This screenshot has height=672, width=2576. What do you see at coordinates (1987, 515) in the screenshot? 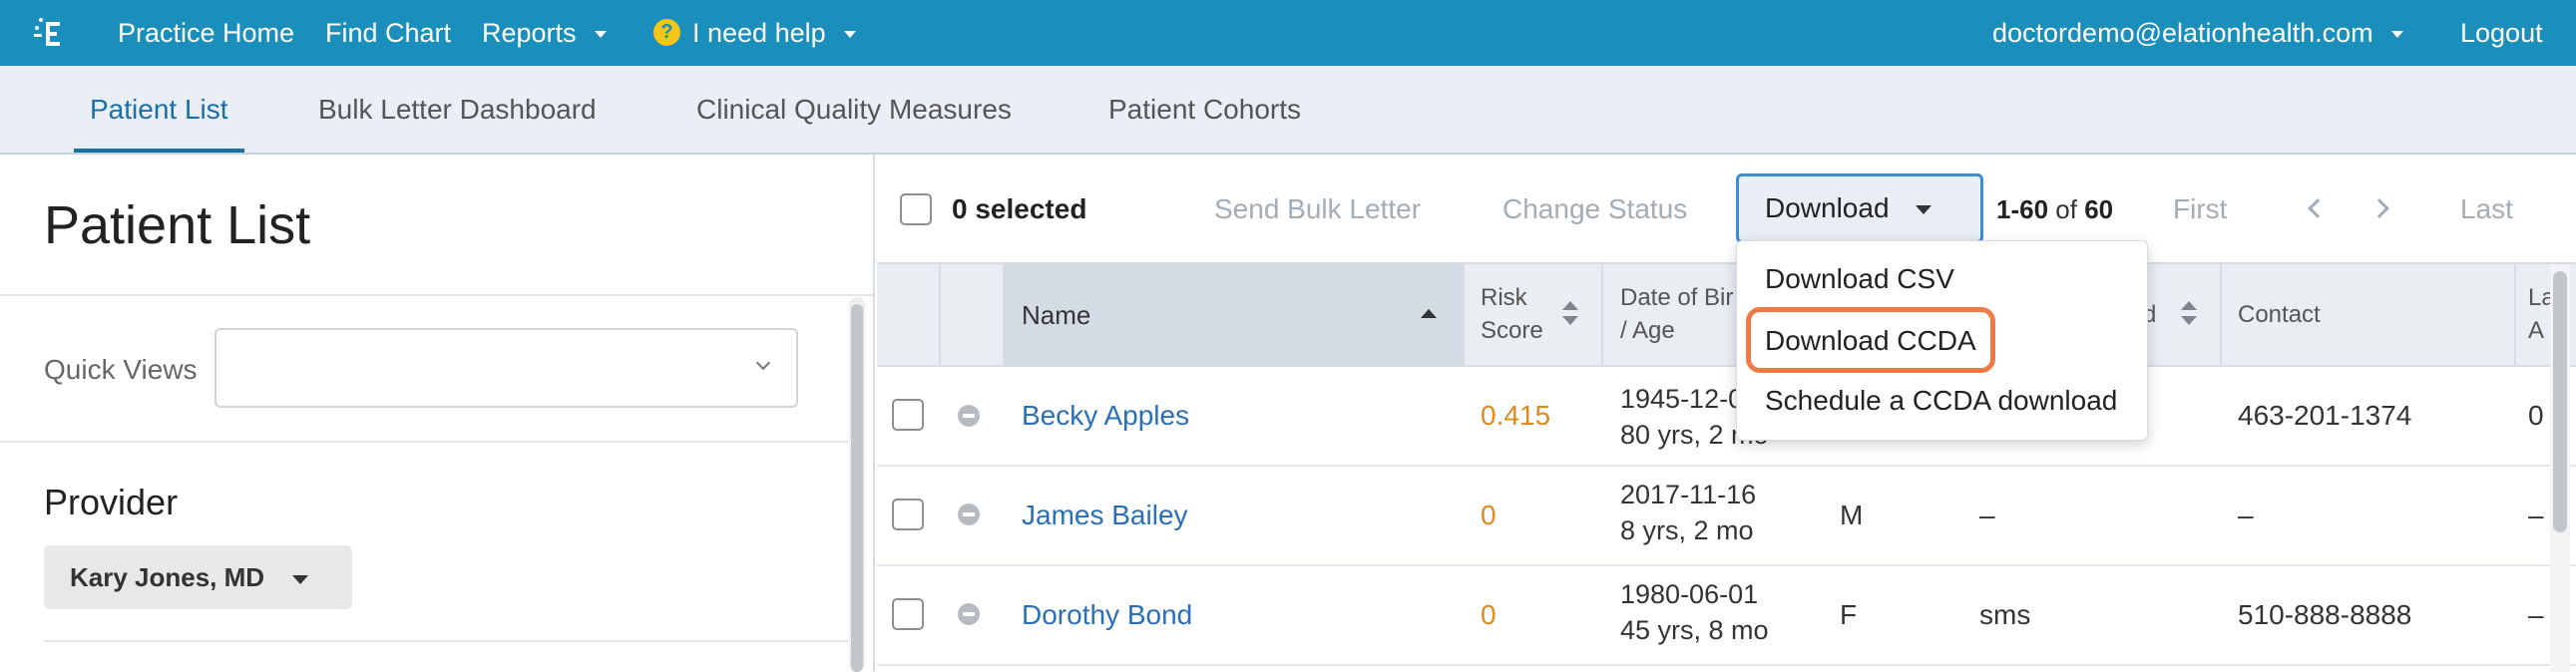
I see `preference: –` at bounding box center [1987, 515].